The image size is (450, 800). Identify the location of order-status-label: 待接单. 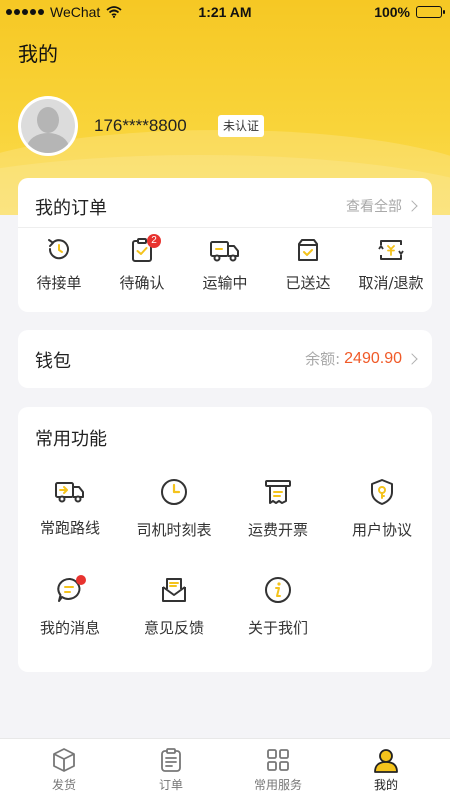
(59, 283).